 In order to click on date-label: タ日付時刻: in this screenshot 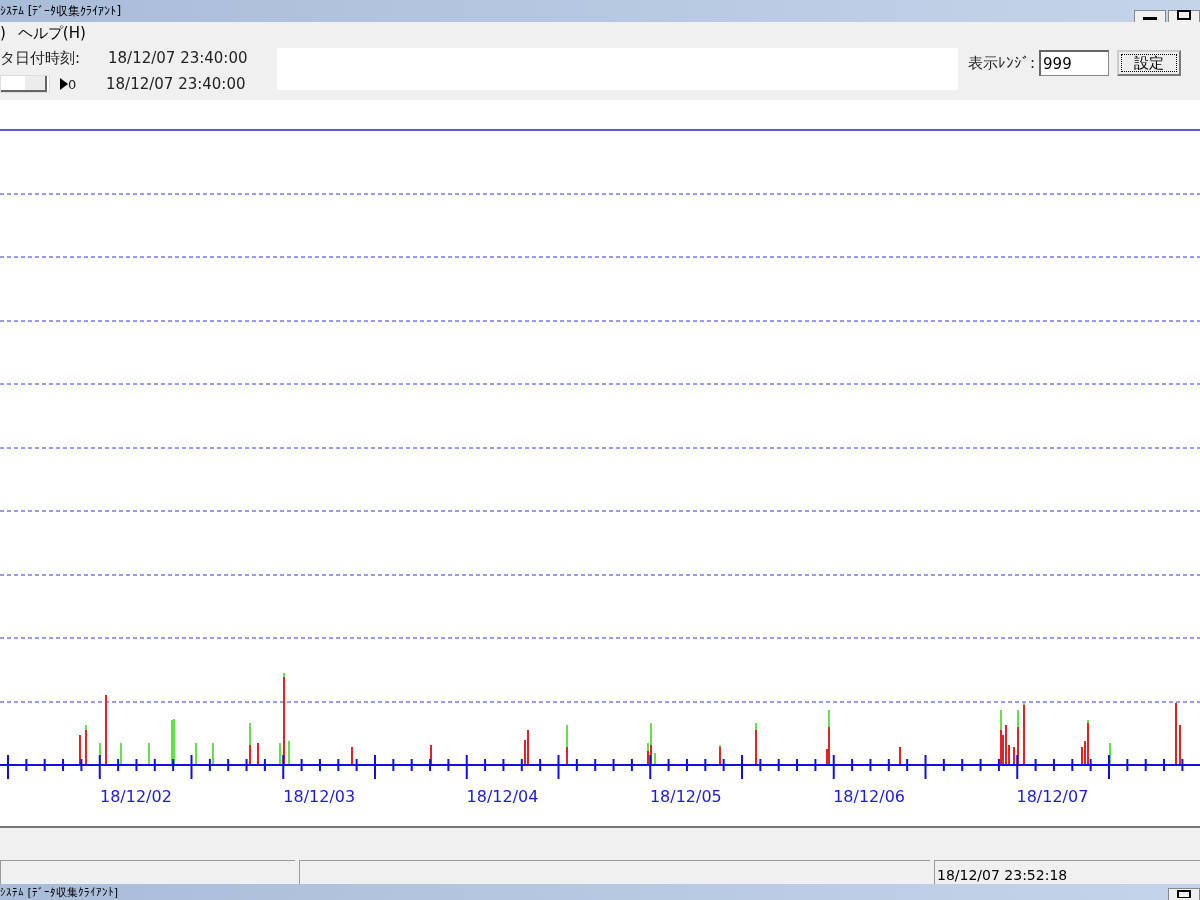, I will do `click(41, 58)`.